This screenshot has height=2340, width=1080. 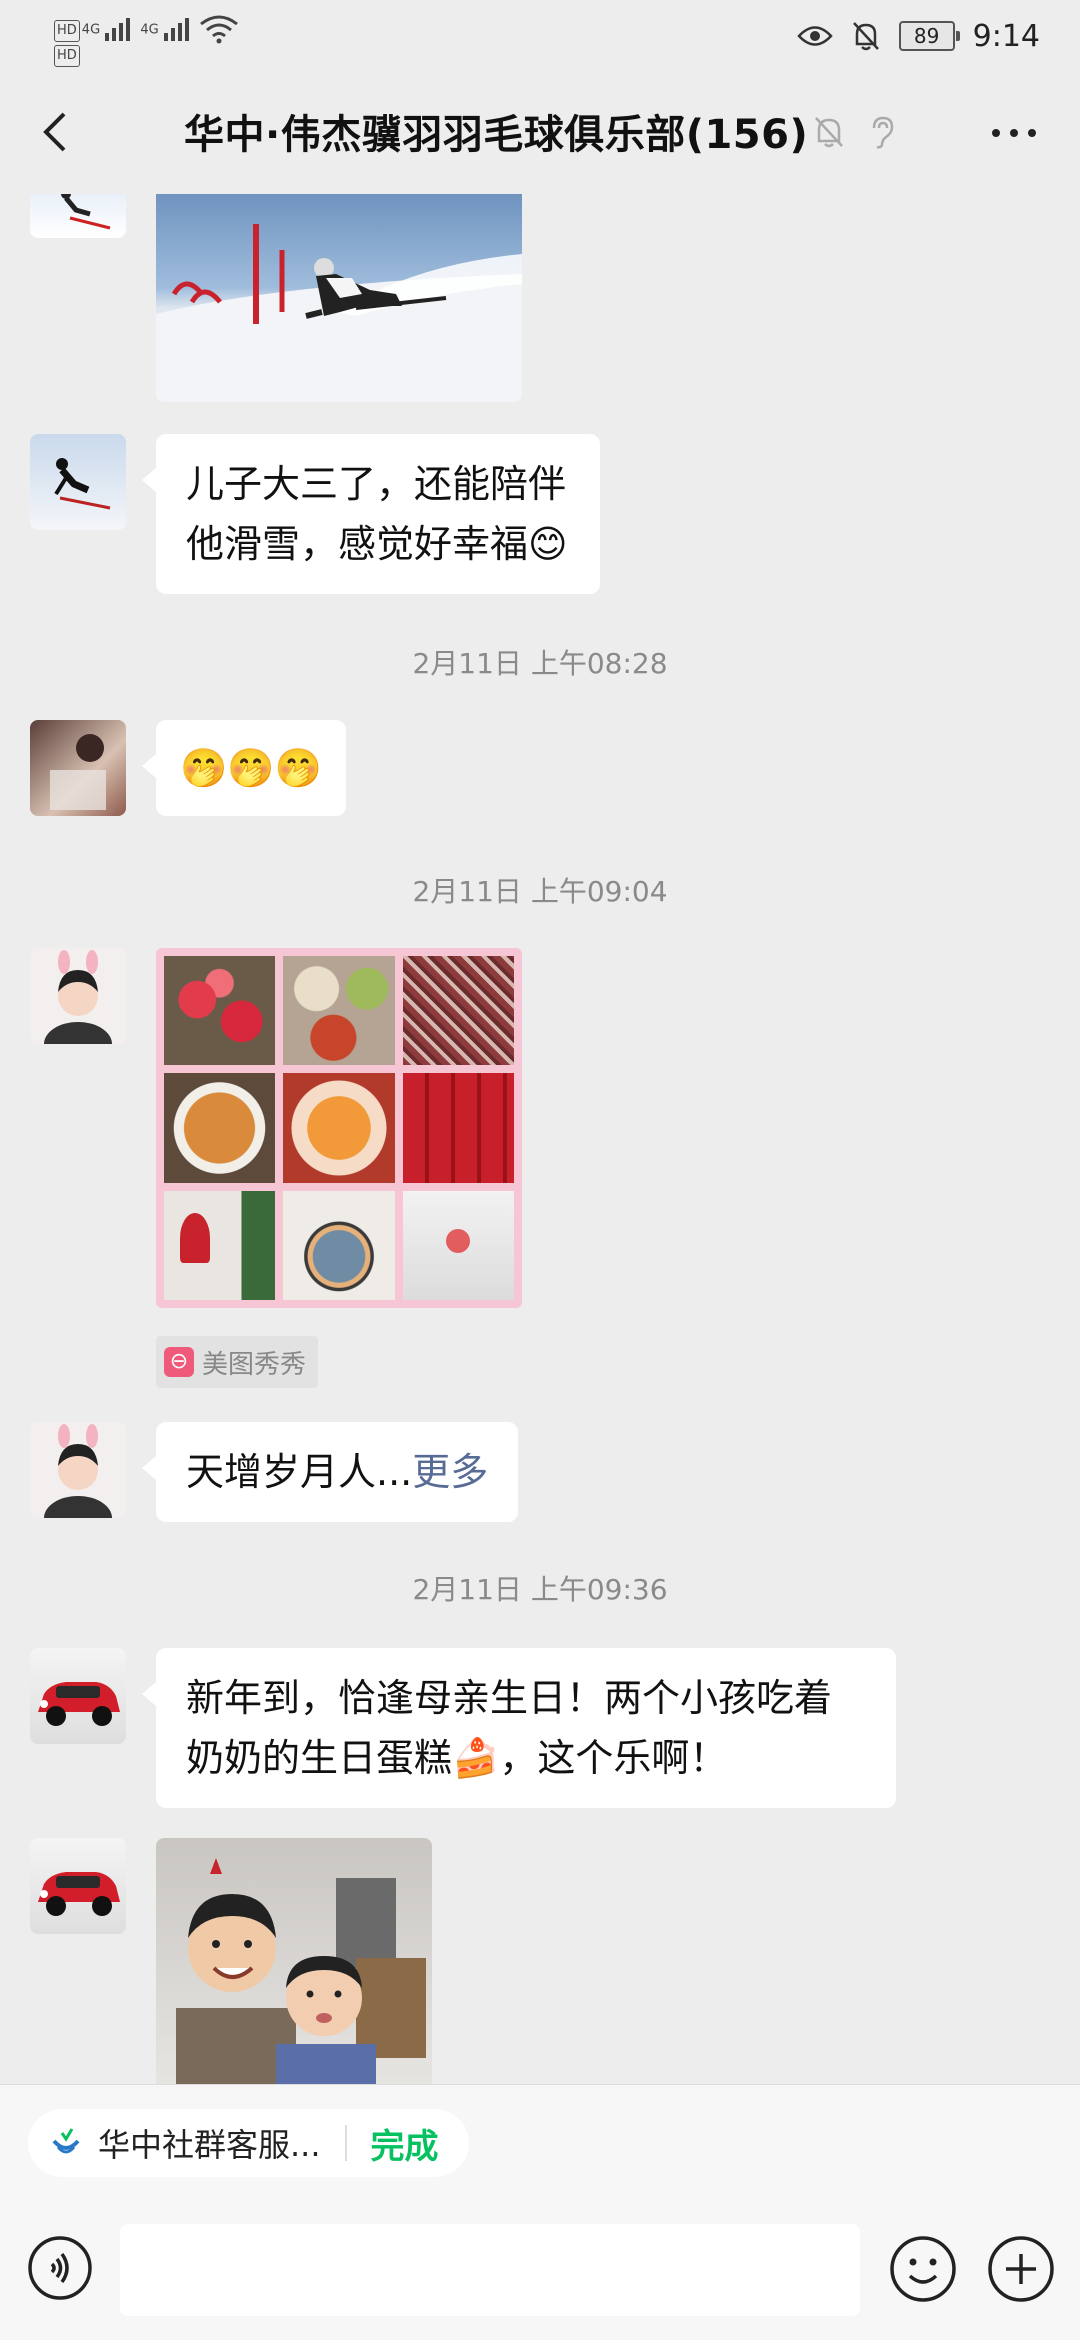 I want to click on image-collage, so click(x=339, y=1128).